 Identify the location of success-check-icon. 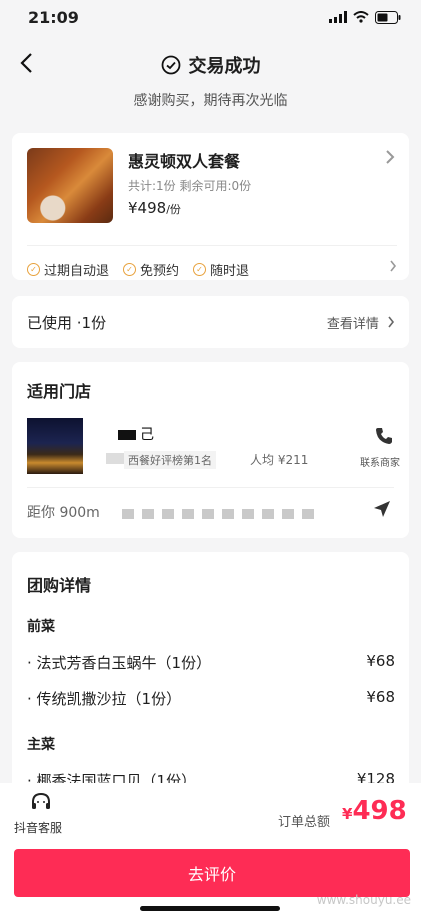
(170, 65).